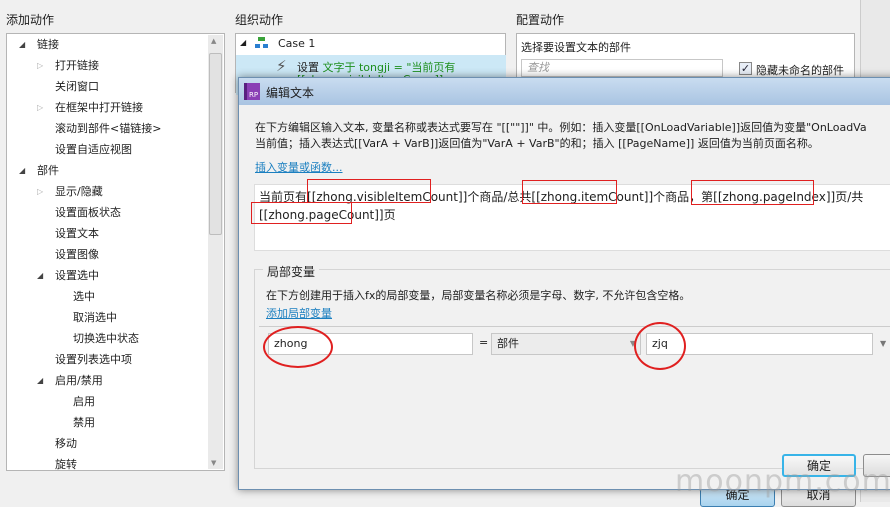 This screenshot has width=890, height=507. I want to click on equals-sign: =, so click(484, 342).